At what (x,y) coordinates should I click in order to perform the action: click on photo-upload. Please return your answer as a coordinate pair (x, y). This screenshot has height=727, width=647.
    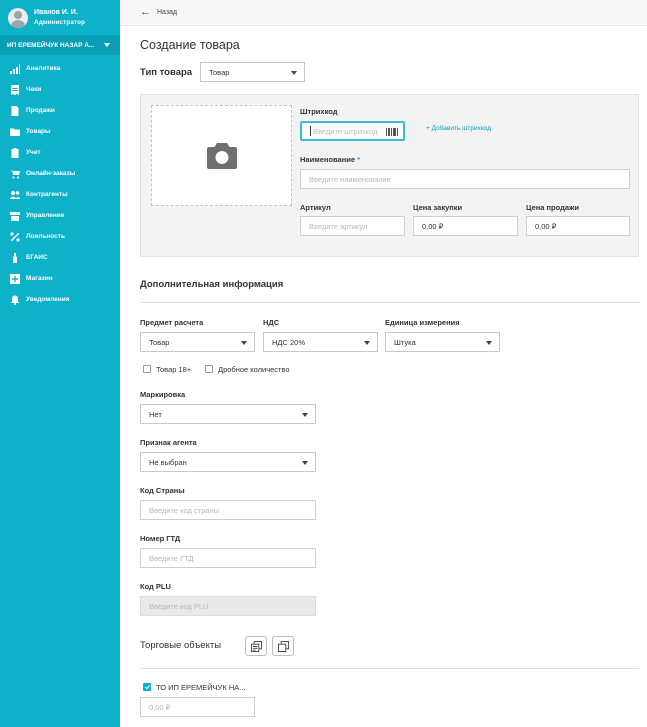
    Looking at the image, I should click on (221, 155).